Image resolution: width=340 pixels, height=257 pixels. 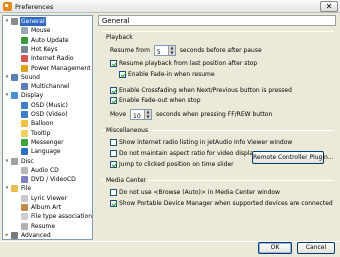 I want to click on expand-toggle-icon: ▸, so click(x=7, y=235).